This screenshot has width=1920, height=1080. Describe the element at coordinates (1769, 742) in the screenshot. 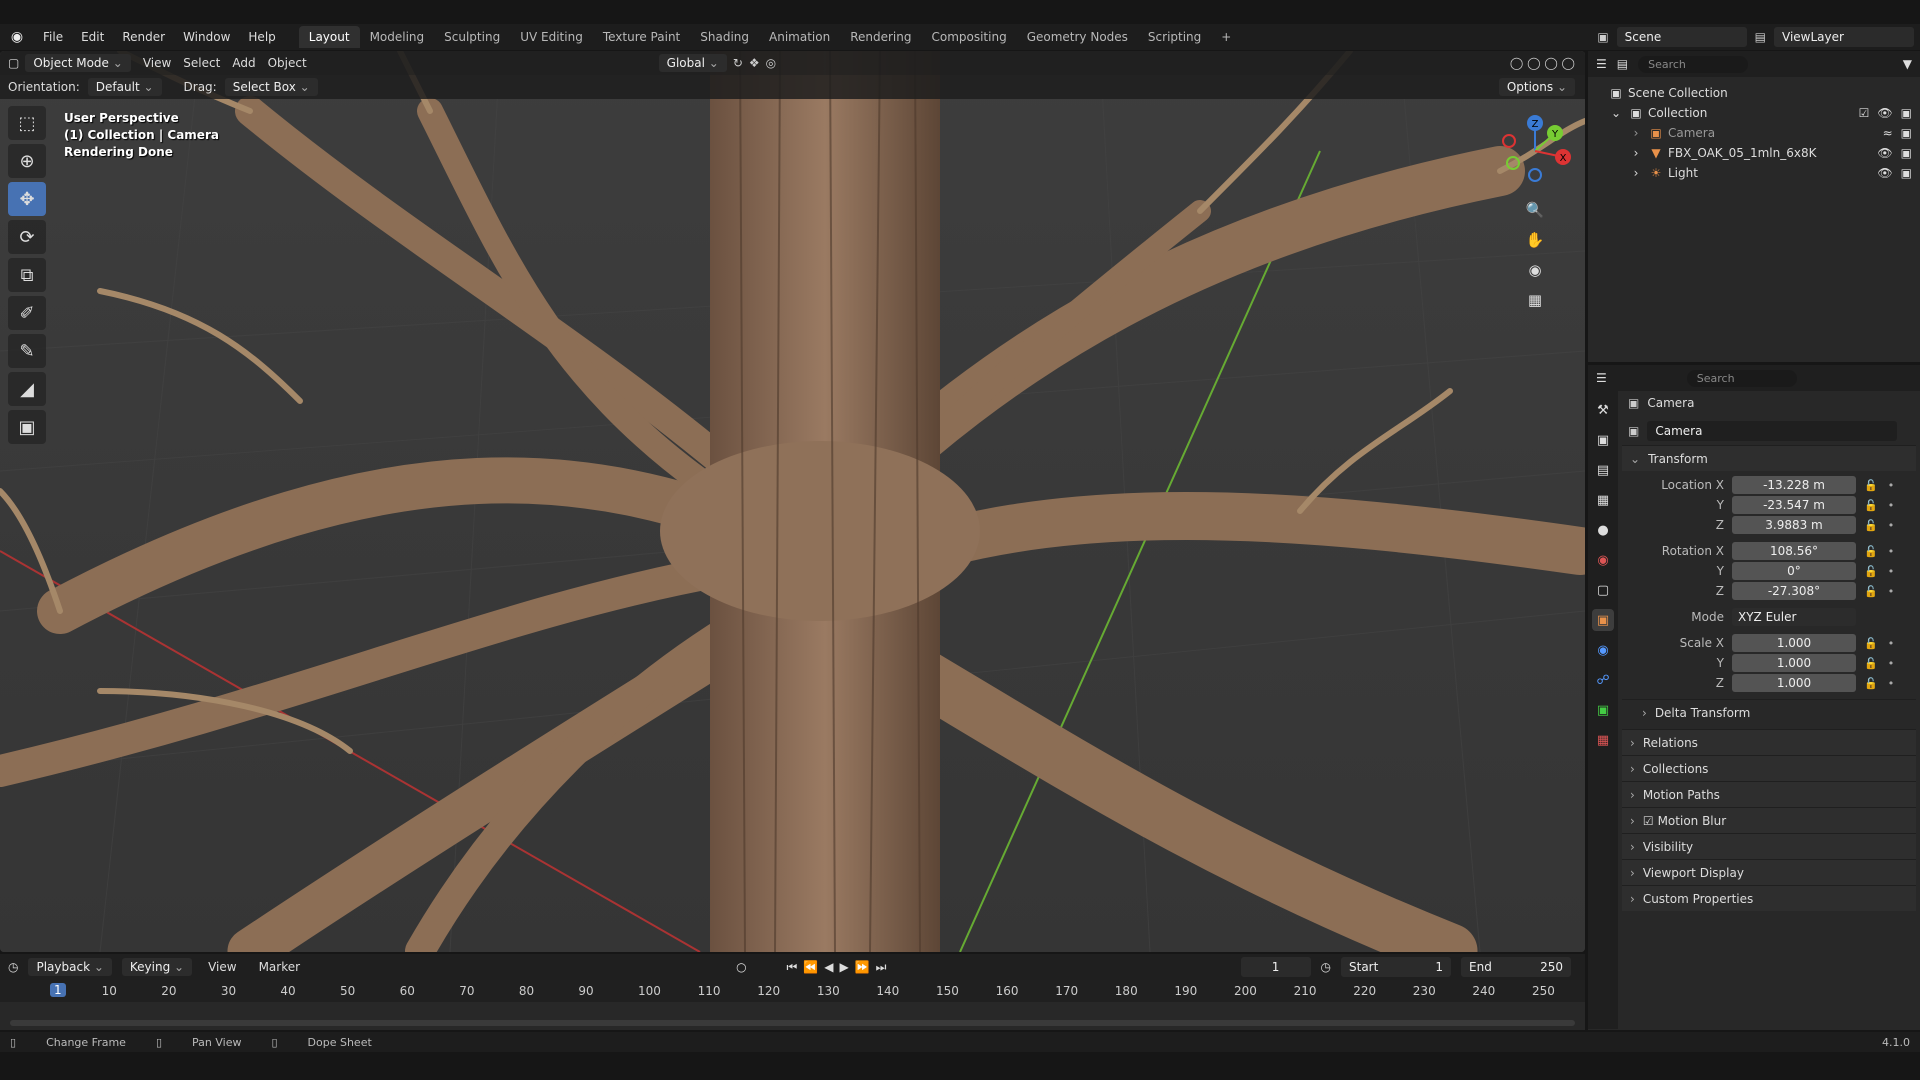

I see `panel-relations: › Relations` at that location.